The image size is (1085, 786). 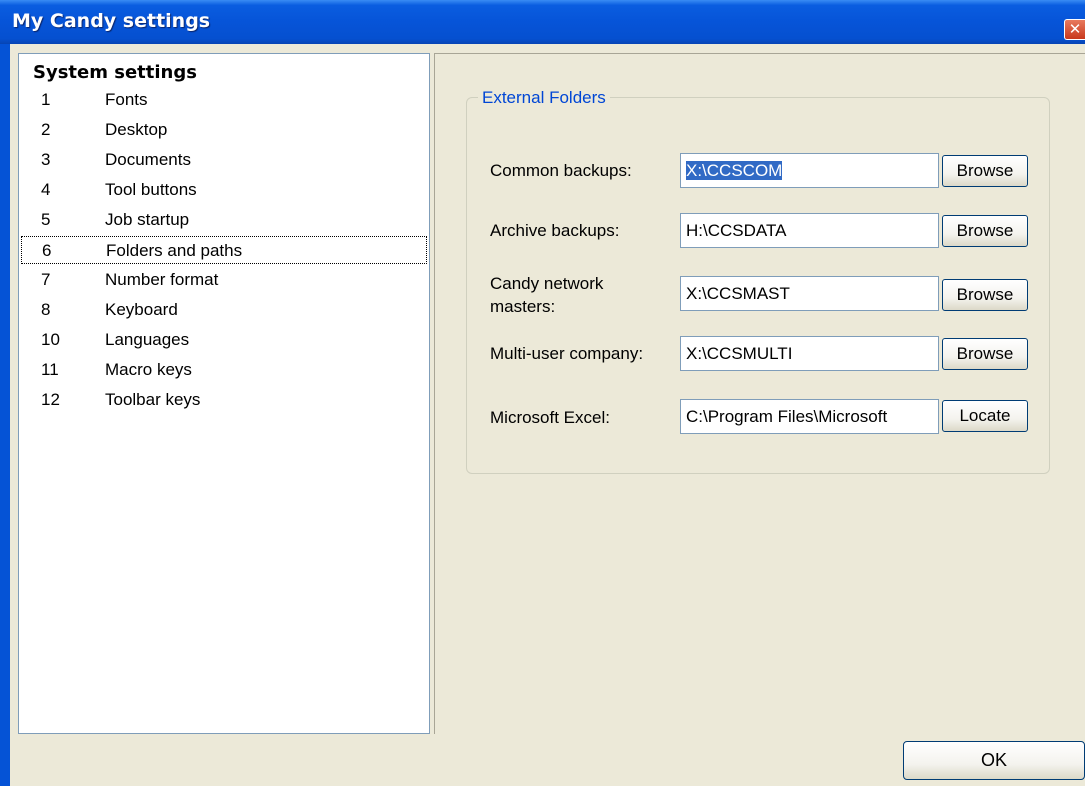 I want to click on archive-backups-label: Archive backups:, so click(x=555, y=230).